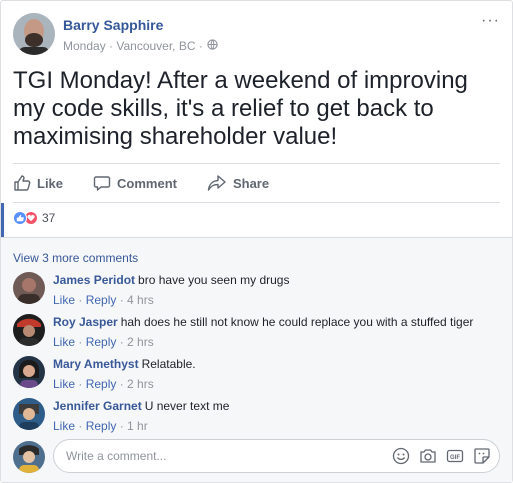  I want to click on camera-icon, so click(428, 458).